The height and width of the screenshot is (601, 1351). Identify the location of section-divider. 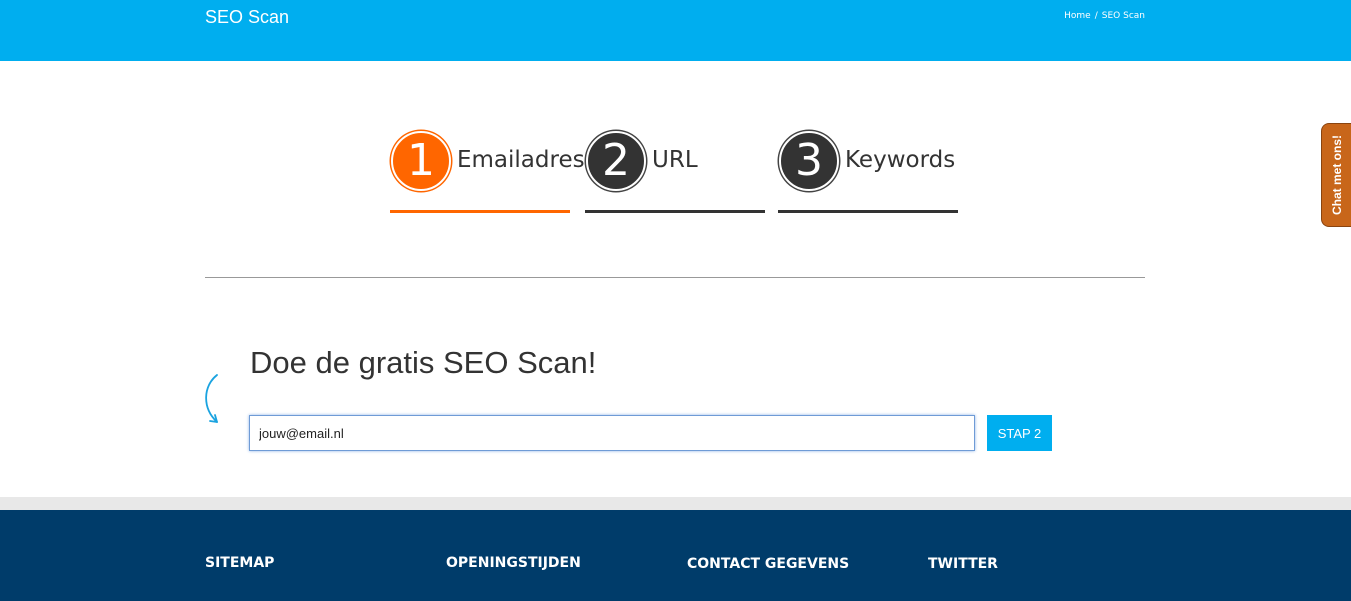
(675, 277).